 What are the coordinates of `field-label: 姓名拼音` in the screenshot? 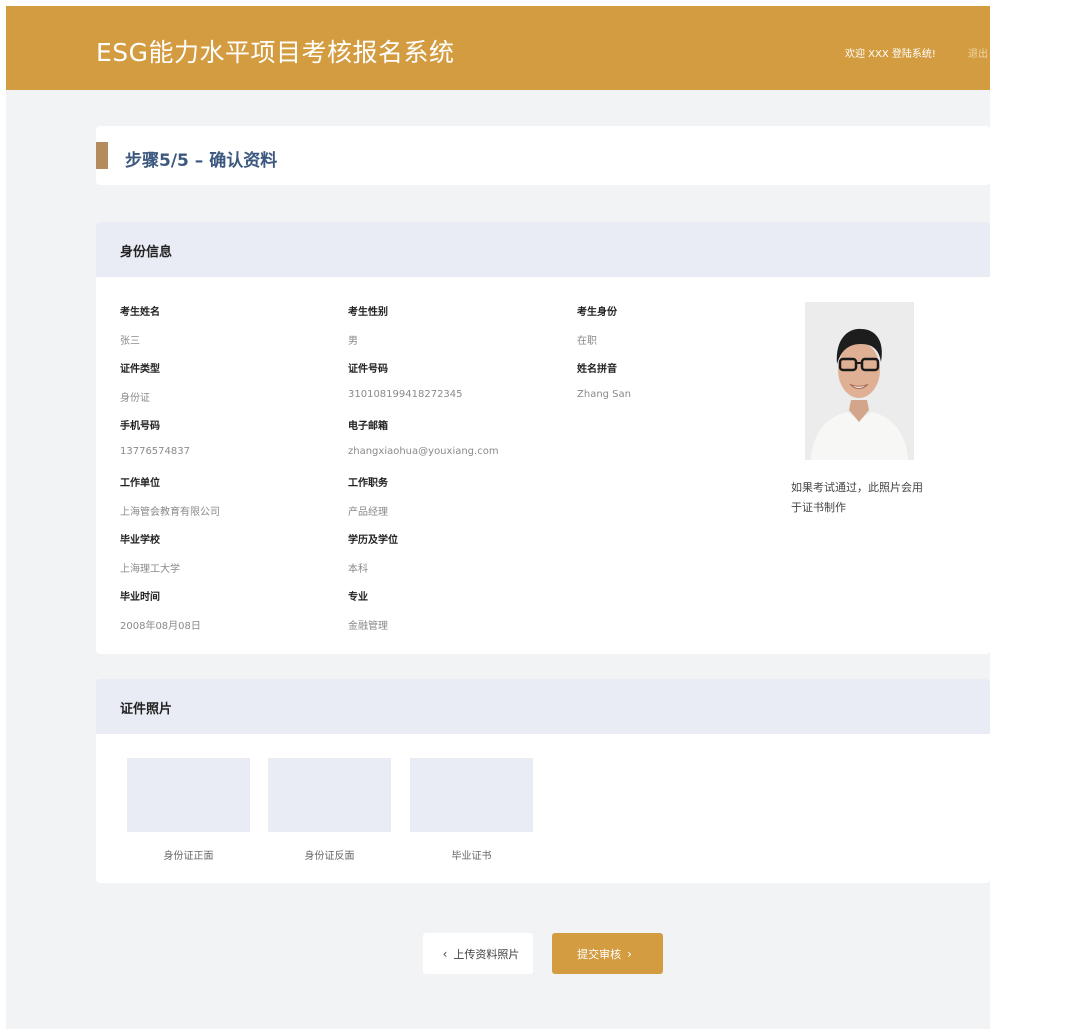 It's located at (597, 369).